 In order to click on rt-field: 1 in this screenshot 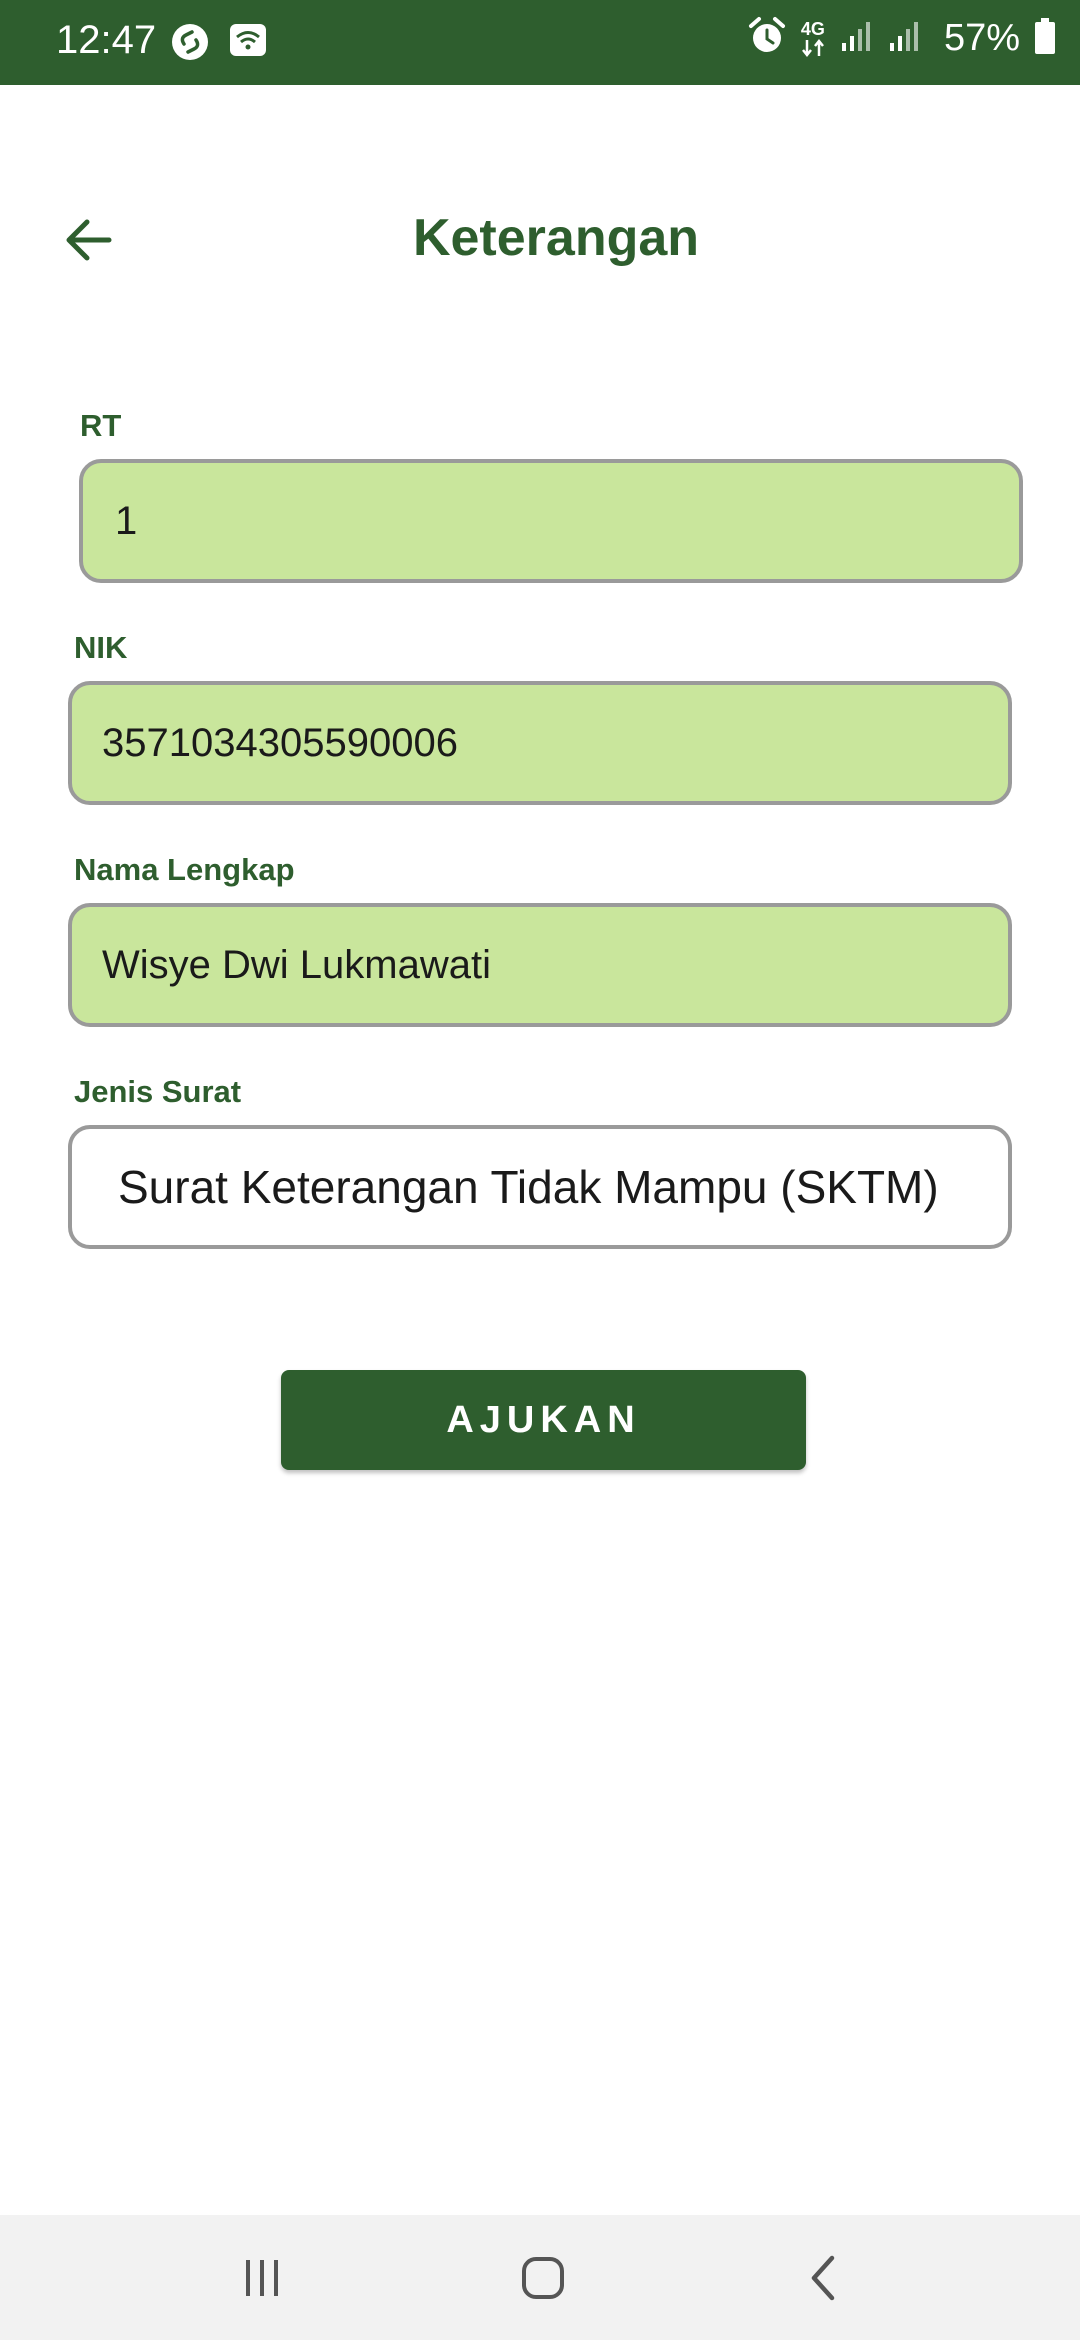, I will do `click(551, 521)`.